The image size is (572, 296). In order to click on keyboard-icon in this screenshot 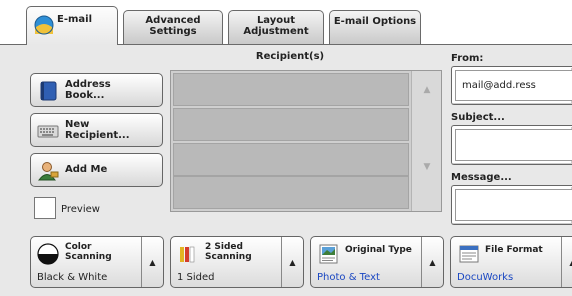, I will do `click(48, 131)`.